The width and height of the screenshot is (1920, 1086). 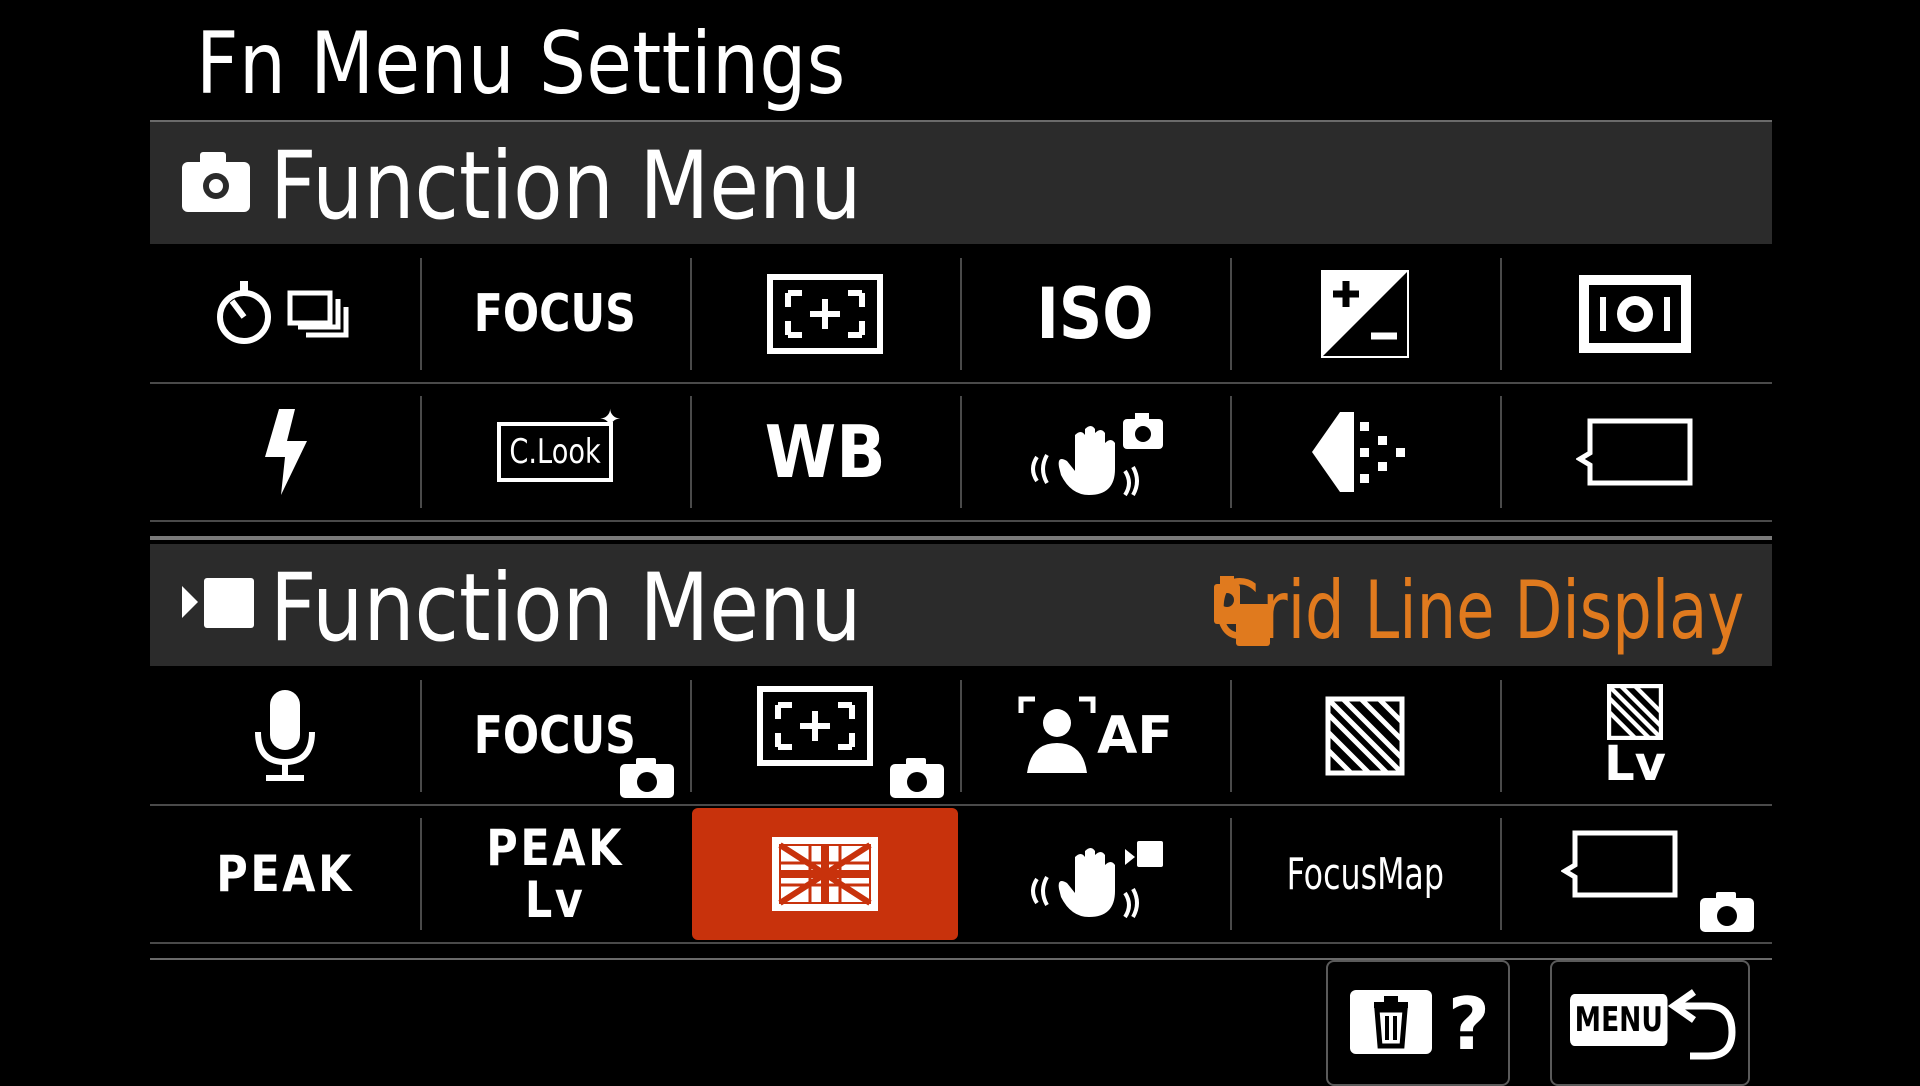 I want to click on cell-metering-mode, so click(x=1635, y=314).